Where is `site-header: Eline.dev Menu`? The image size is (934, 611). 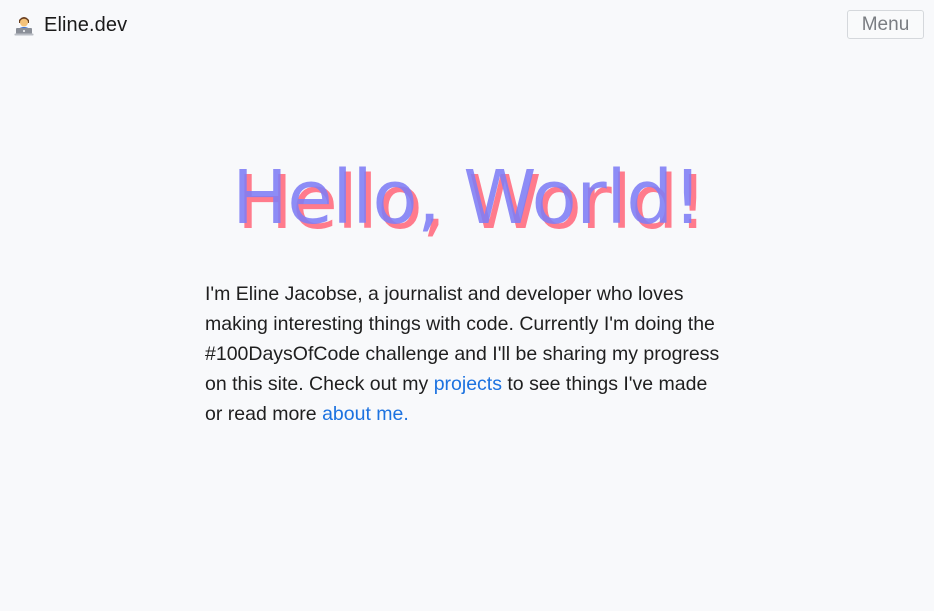
site-header: Eline.dev Menu is located at coordinates (467, 26).